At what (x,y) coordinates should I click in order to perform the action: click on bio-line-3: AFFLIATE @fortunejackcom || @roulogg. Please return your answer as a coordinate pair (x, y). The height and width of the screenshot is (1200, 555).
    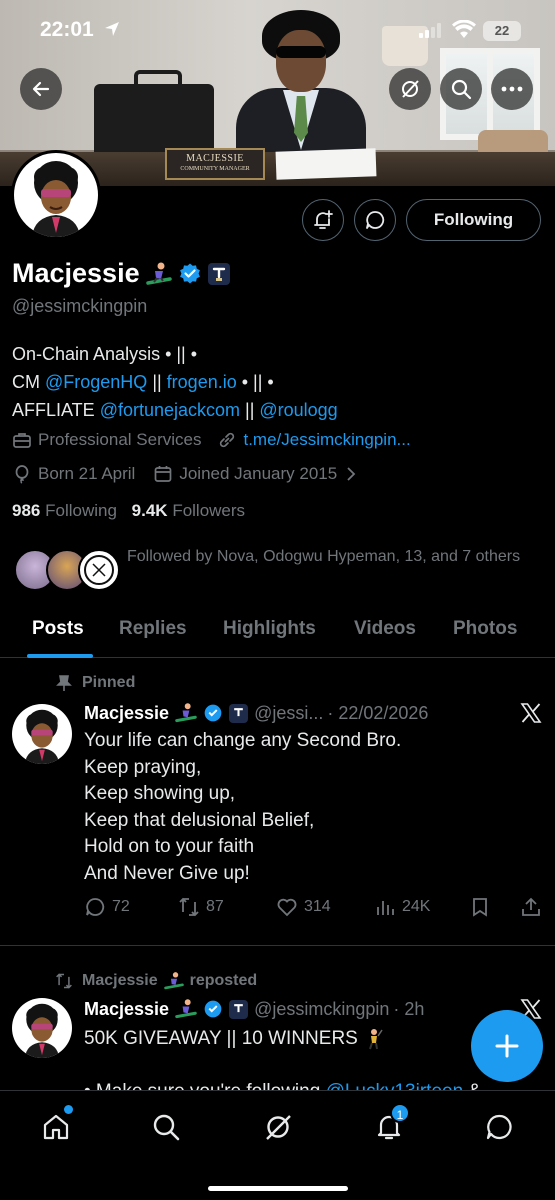
    Looking at the image, I should click on (277, 410).